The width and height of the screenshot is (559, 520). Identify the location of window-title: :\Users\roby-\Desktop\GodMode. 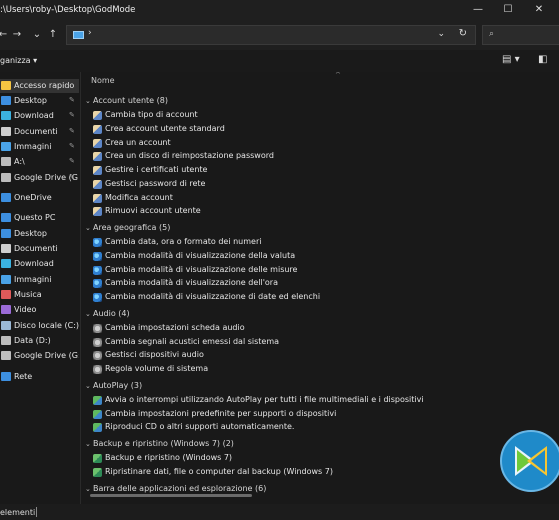
(68, 10).